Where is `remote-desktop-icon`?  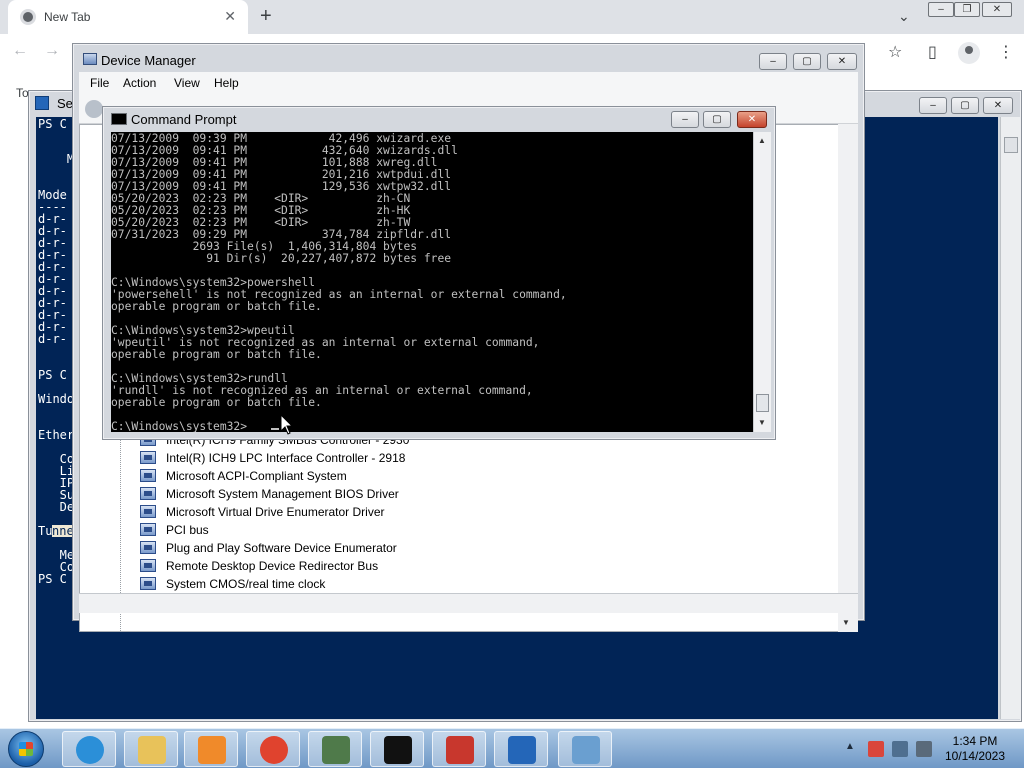
remote-desktop-icon is located at coordinates (586, 750).